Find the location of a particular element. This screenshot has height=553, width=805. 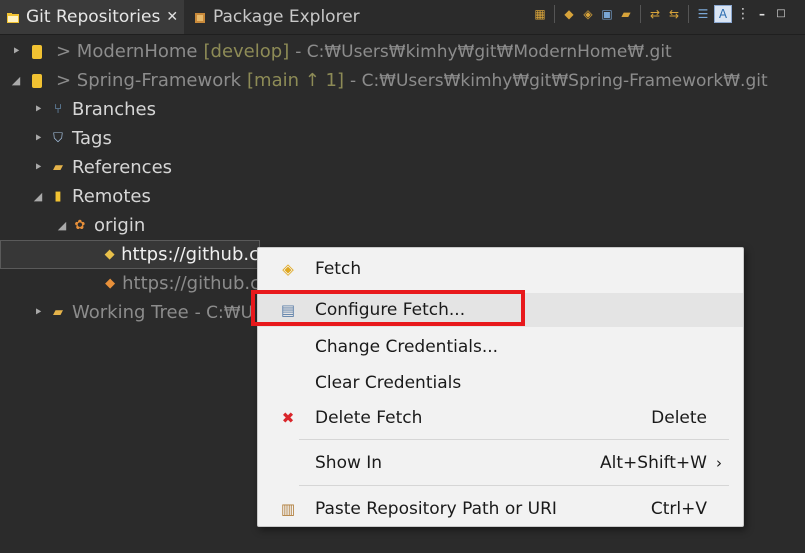

menu-item-show-in: Show In Alt+Shift+W › is located at coordinates (500, 463).